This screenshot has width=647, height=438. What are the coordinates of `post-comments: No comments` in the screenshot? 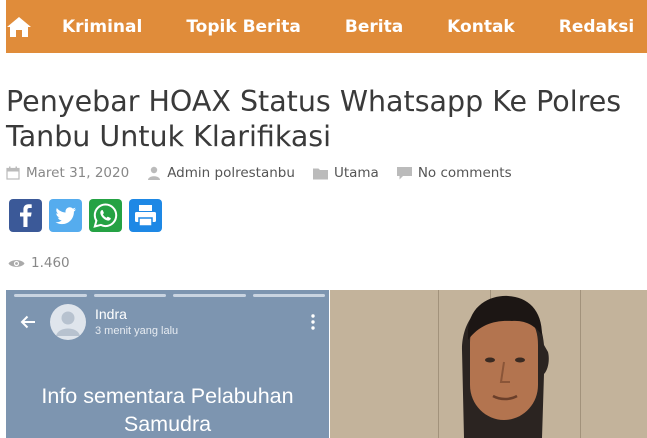 It's located at (454, 173).